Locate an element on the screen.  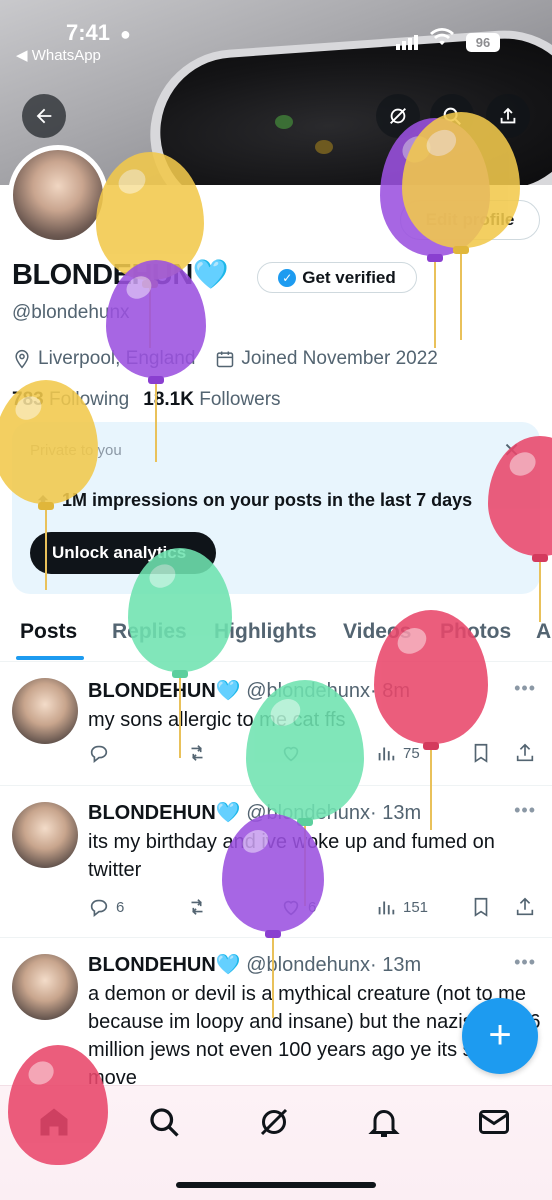
like-count: 6 is located at coordinates (312, 907).